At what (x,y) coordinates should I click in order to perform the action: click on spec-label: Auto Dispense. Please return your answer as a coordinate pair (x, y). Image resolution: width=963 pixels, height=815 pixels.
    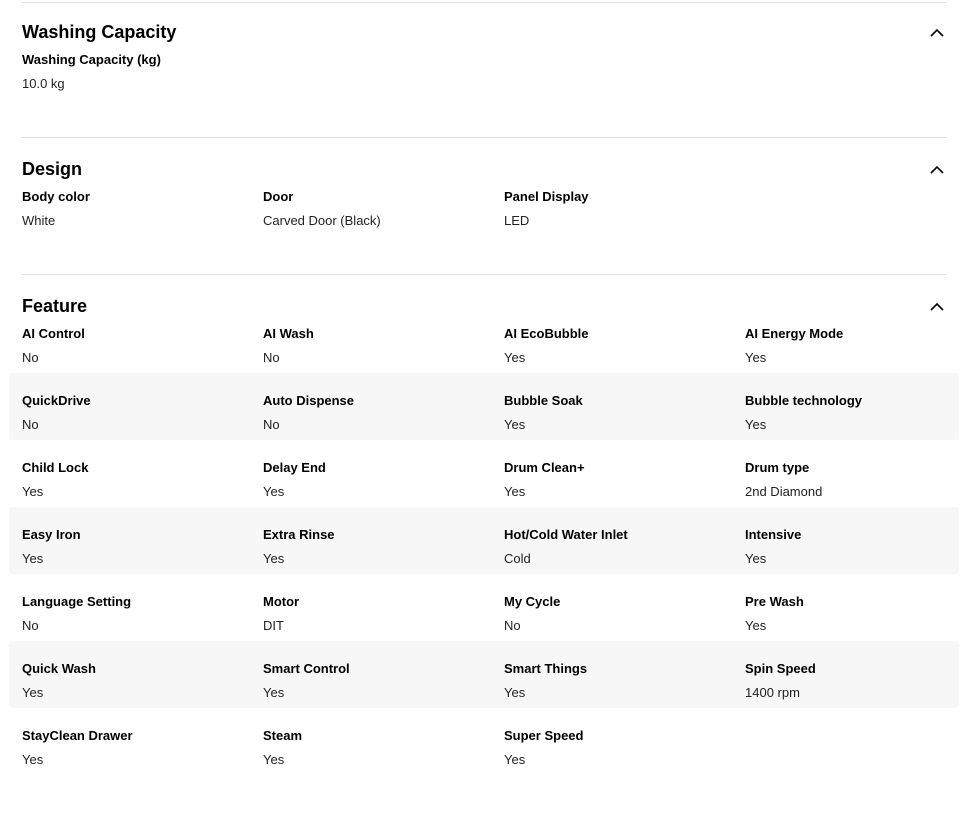
    Looking at the image, I should click on (309, 400).